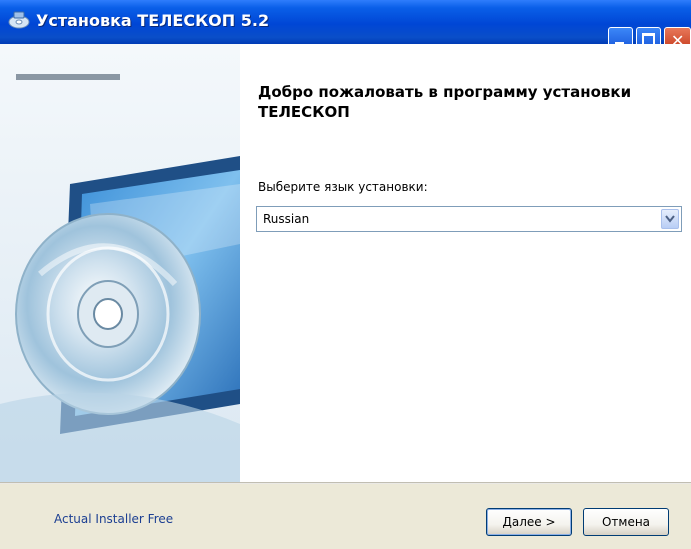 This screenshot has height=549, width=691. Describe the element at coordinates (114, 519) in the screenshot. I see `installer-brand: Actual Installer Free` at that location.